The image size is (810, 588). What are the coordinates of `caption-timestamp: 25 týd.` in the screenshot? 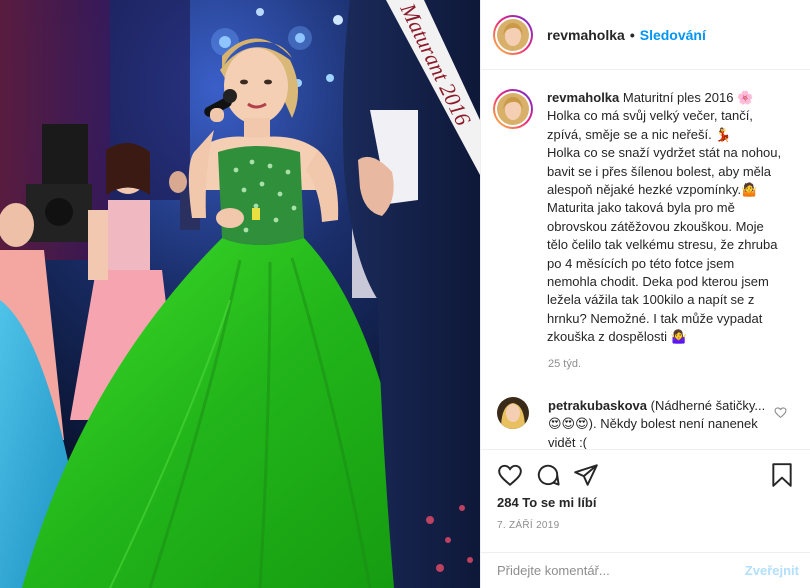 It's located at (564, 364).